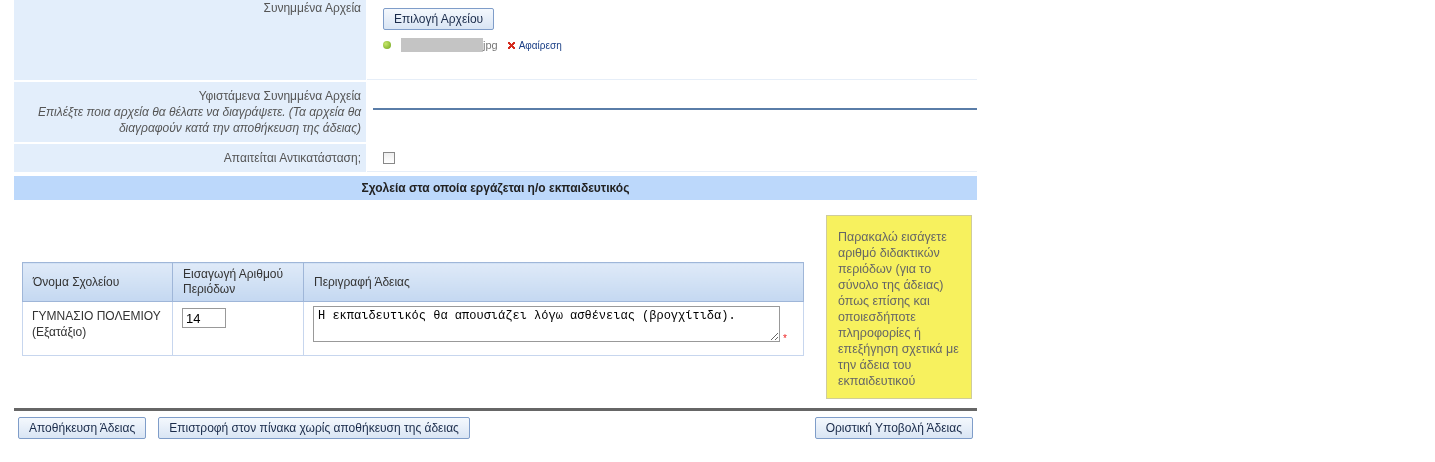 The width and height of the screenshot is (1435, 462). Describe the element at coordinates (82, 428) in the screenshot. I see `action-button: Αποθήκευση Άδειας` at that location.